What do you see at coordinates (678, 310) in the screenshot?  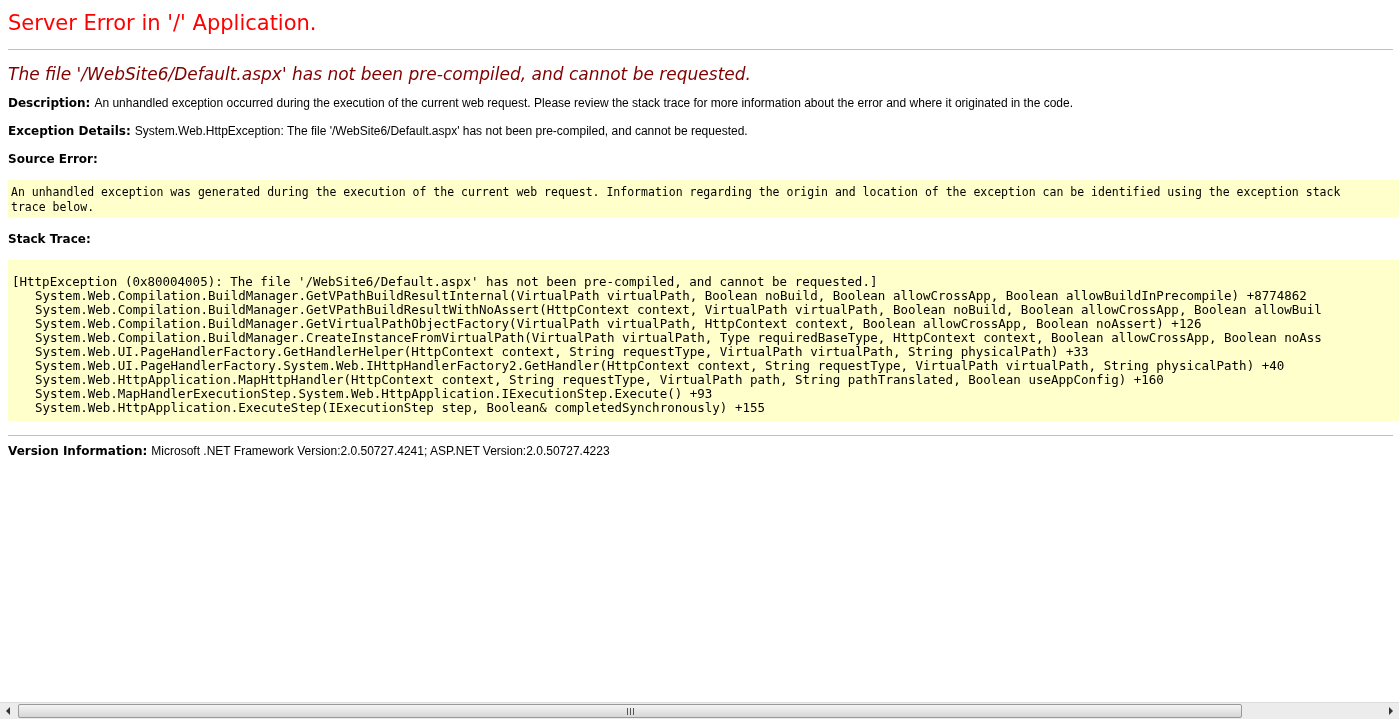 I see `stack-trace-line: System.Web.Compilation.BuildManager.GetVPathBuildResultWithNoAssert(HttpContext context, VirtualPath virtualPath, Boolean noBuild, Boolean allowCrossApp, Boolean allowBuil` at bounding box center [678, 310].